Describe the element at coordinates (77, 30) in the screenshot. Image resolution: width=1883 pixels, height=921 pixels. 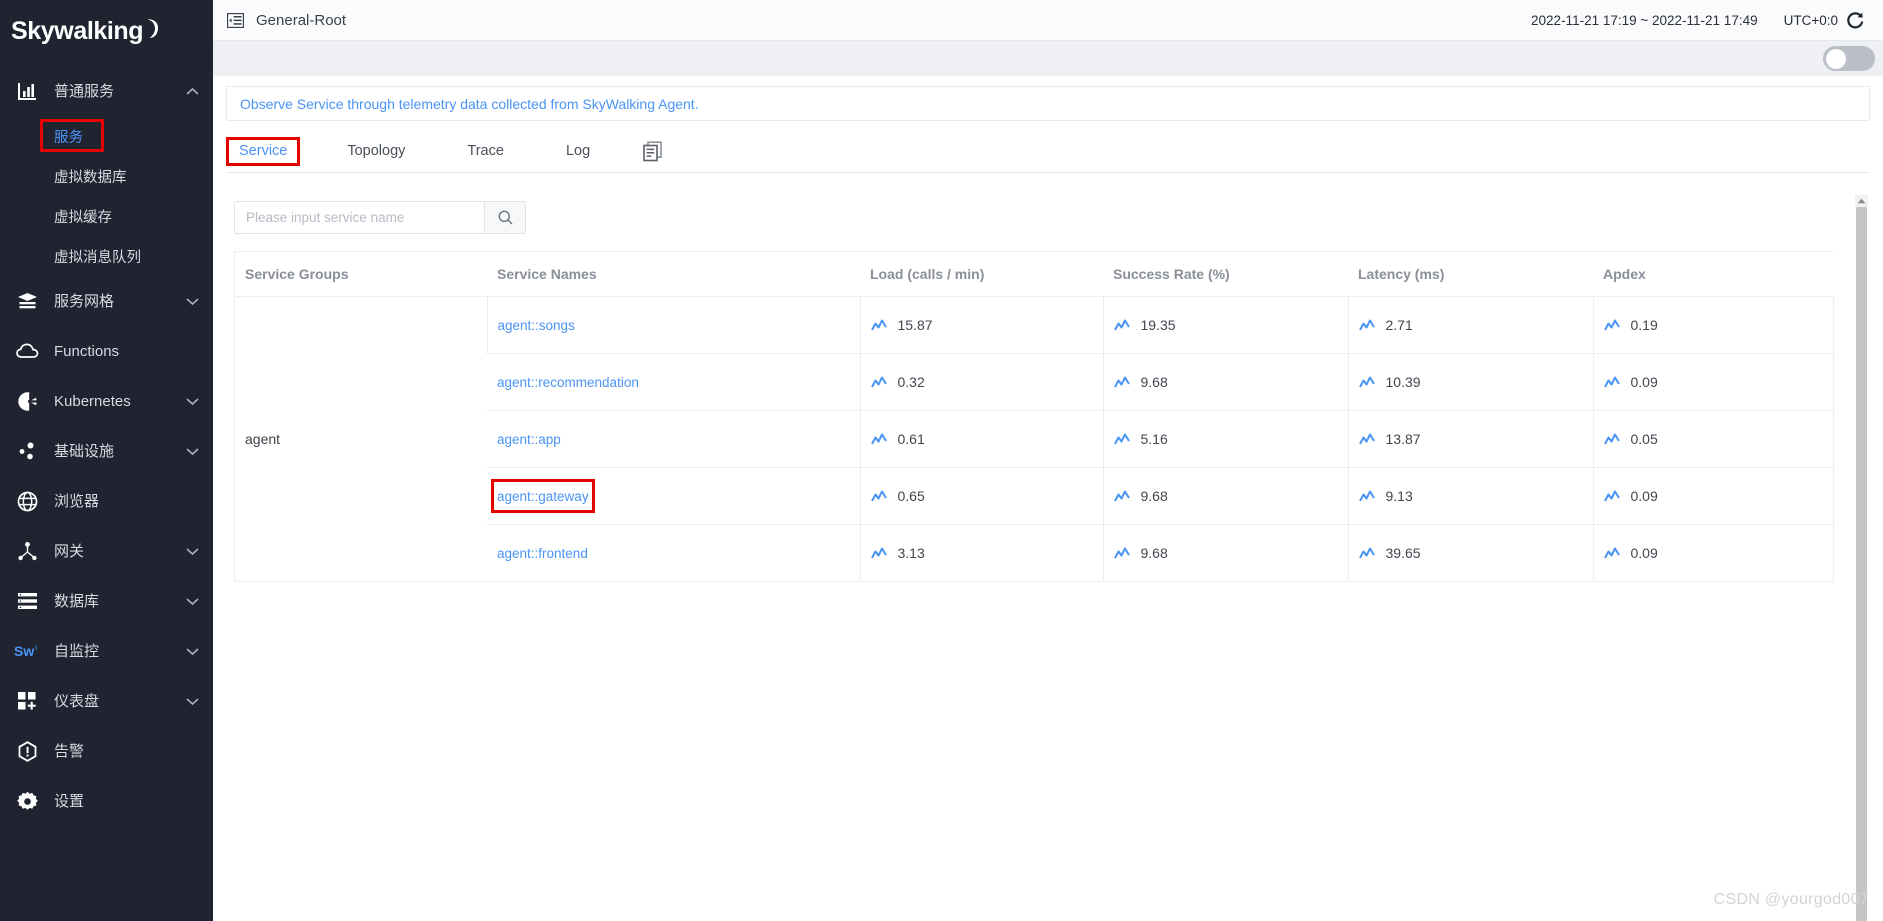
I see `brand-name: Skywalking` at that location.